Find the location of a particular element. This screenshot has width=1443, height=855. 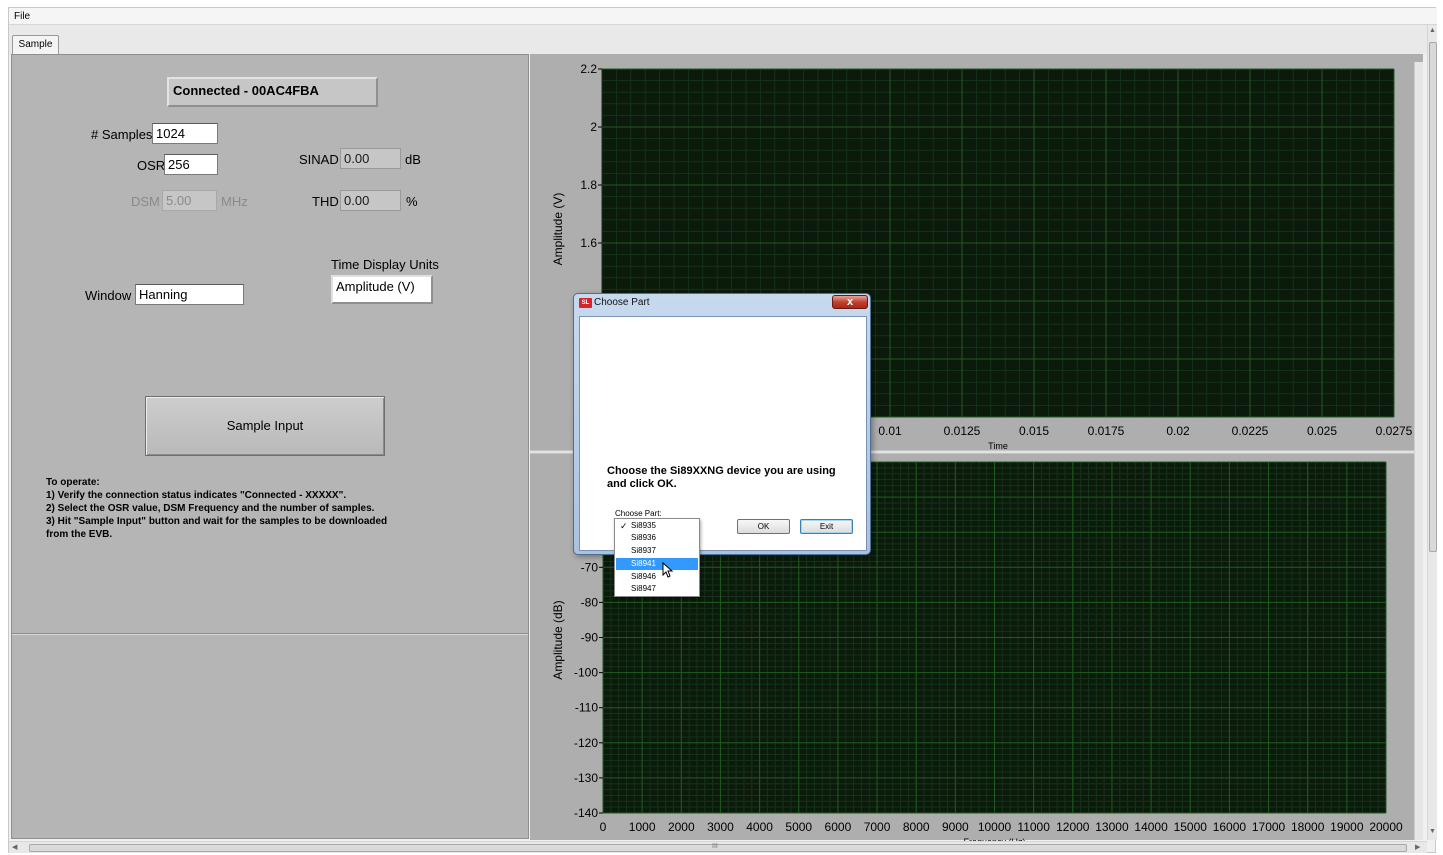

x-tick-label: 11000 is located at coordinates (1033, 827).